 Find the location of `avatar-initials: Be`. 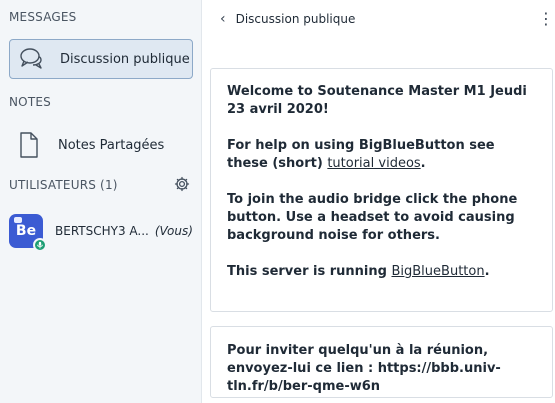

avatar-initials: Be is located at coordinates (26, 231).